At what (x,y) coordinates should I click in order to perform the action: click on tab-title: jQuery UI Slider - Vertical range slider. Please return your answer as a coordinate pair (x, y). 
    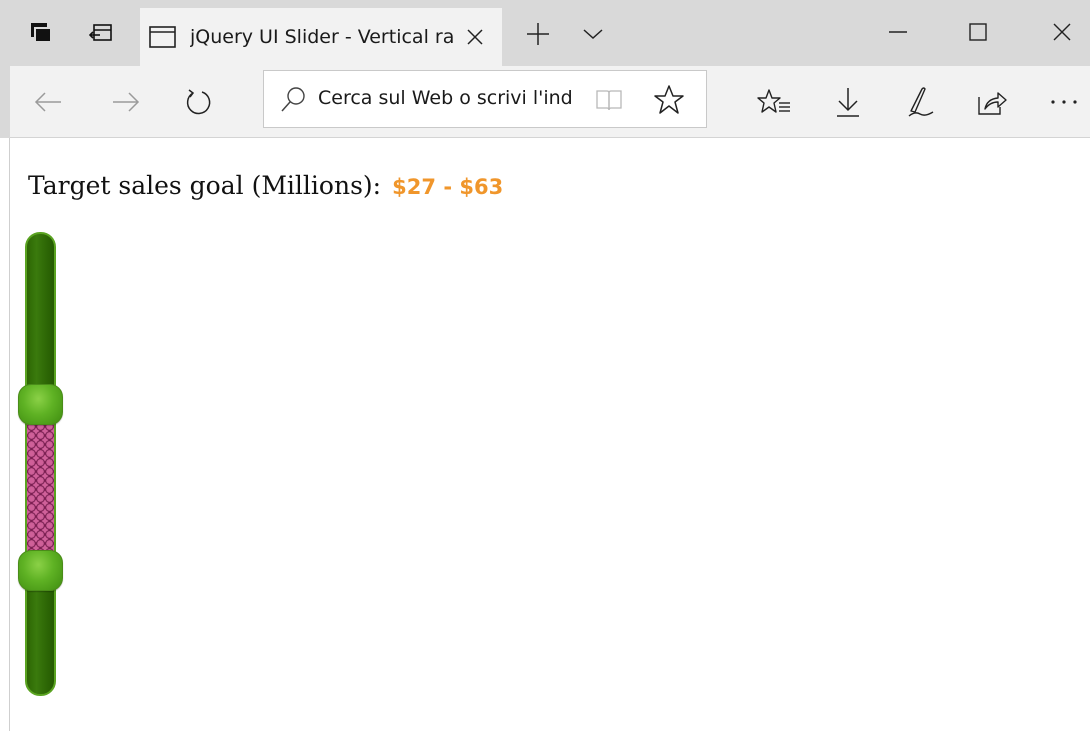
    Looking at the image, I should click on (322, 37).